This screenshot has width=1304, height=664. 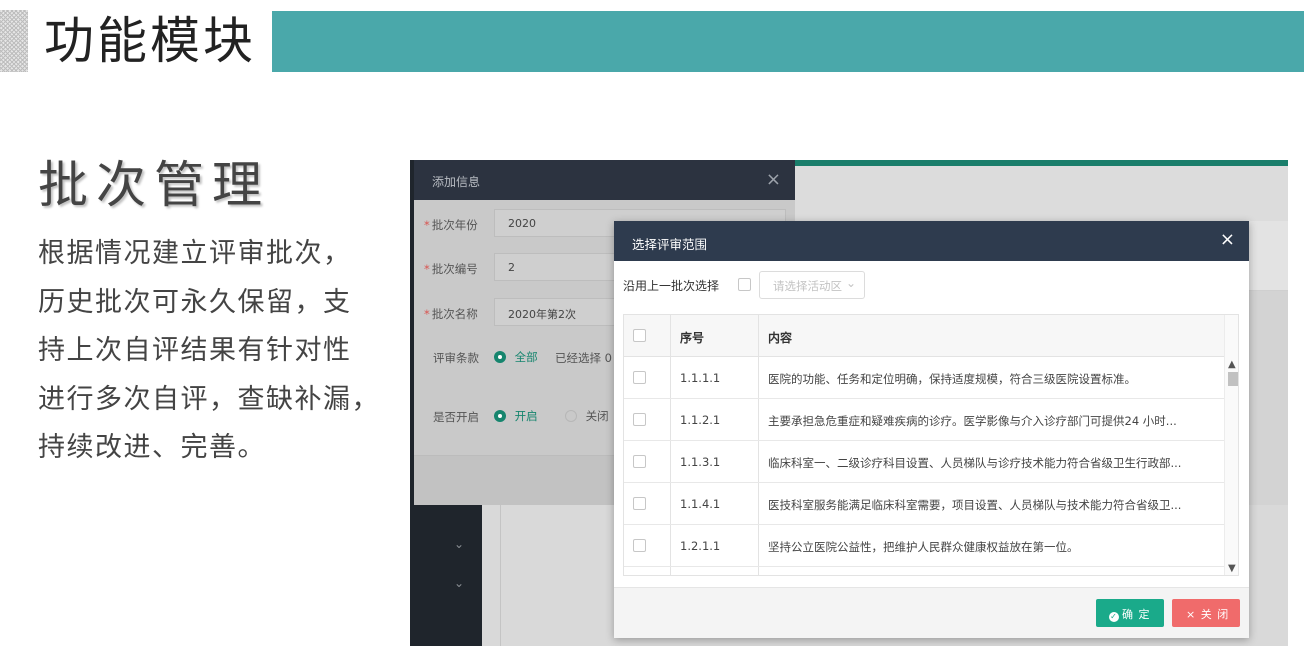 What do you see at coordinates (454, 314) in the screenshot?
I see `batch-name-label-text: 批次名称` at bounding box center [454, 314].